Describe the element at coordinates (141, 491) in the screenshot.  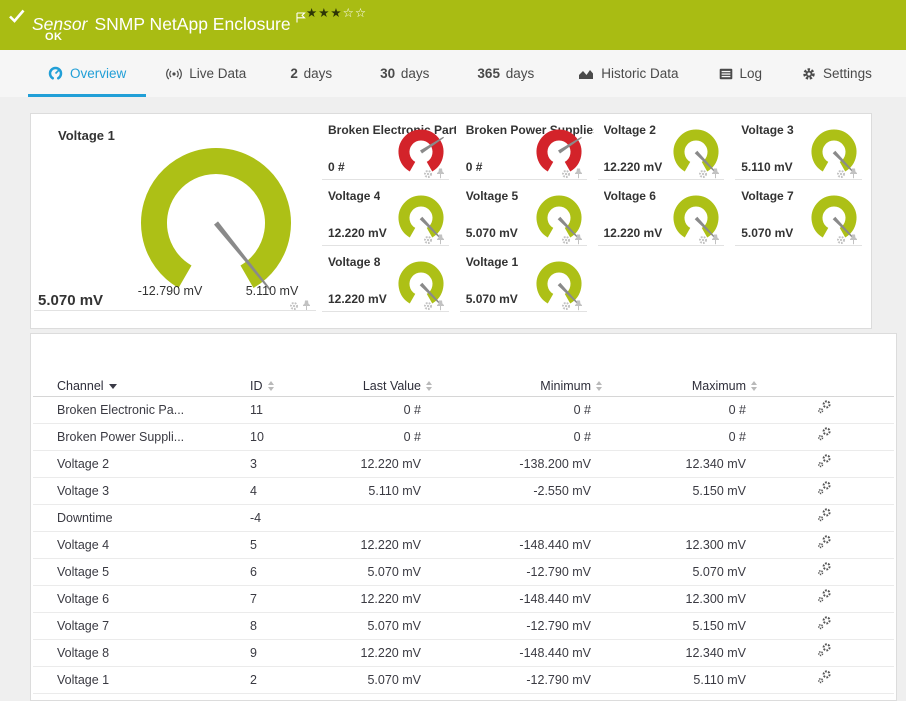
I see `cell-channel: Voltage 3` at that location.